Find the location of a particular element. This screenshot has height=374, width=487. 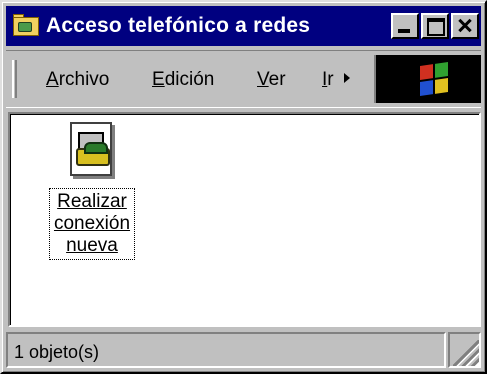

make-new-connection-item: Realizar conexión nueva is located at coordinates (92, 191).